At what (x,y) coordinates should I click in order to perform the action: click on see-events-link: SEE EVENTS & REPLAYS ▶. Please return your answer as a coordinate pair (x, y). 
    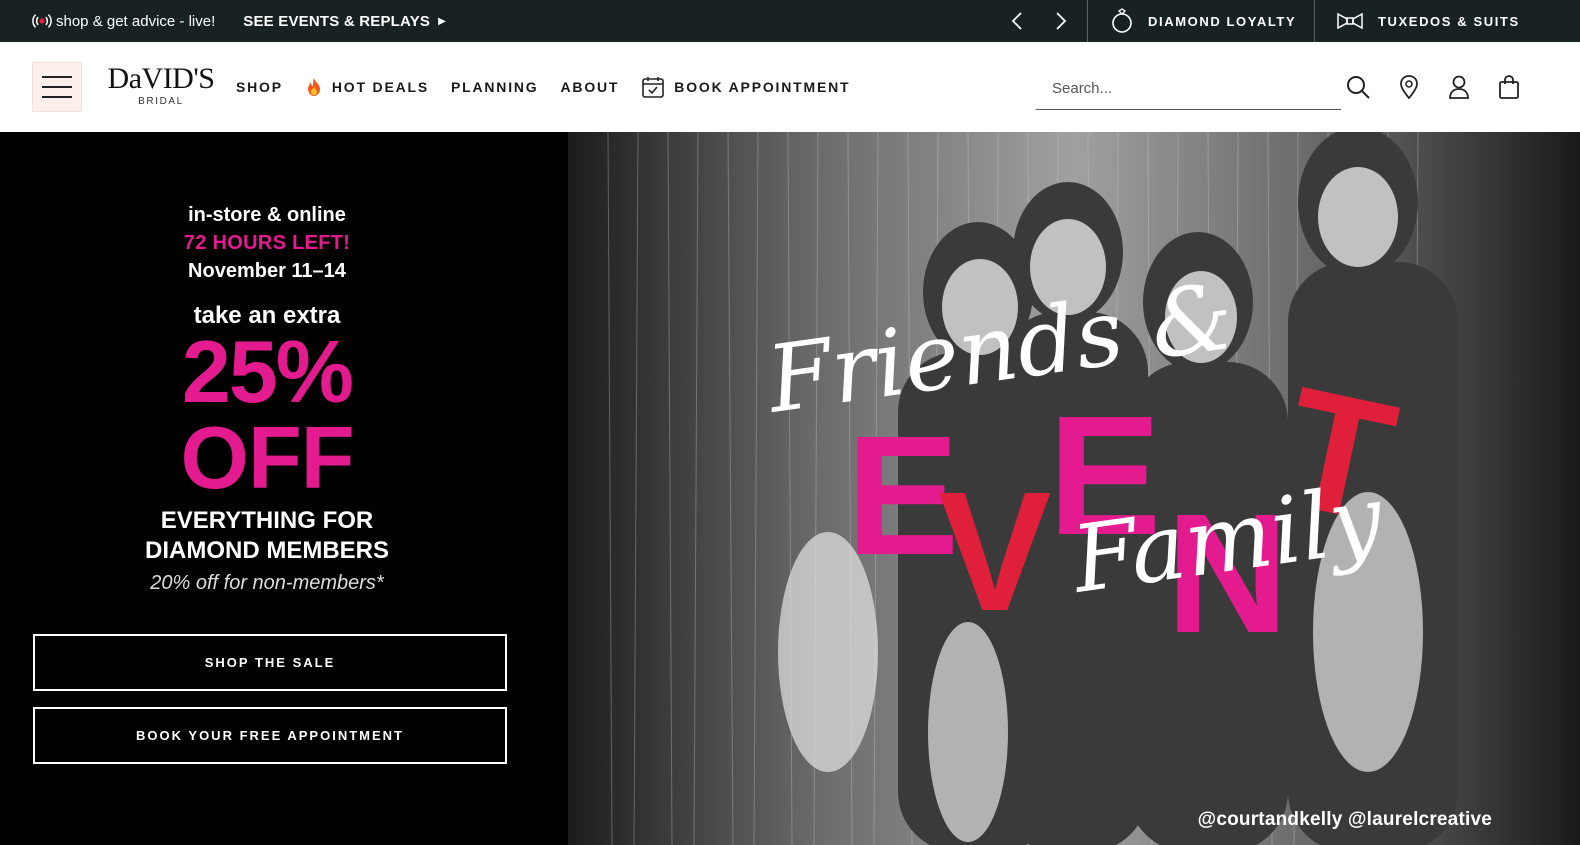
    Looking at the image, I should click on (344, 21).